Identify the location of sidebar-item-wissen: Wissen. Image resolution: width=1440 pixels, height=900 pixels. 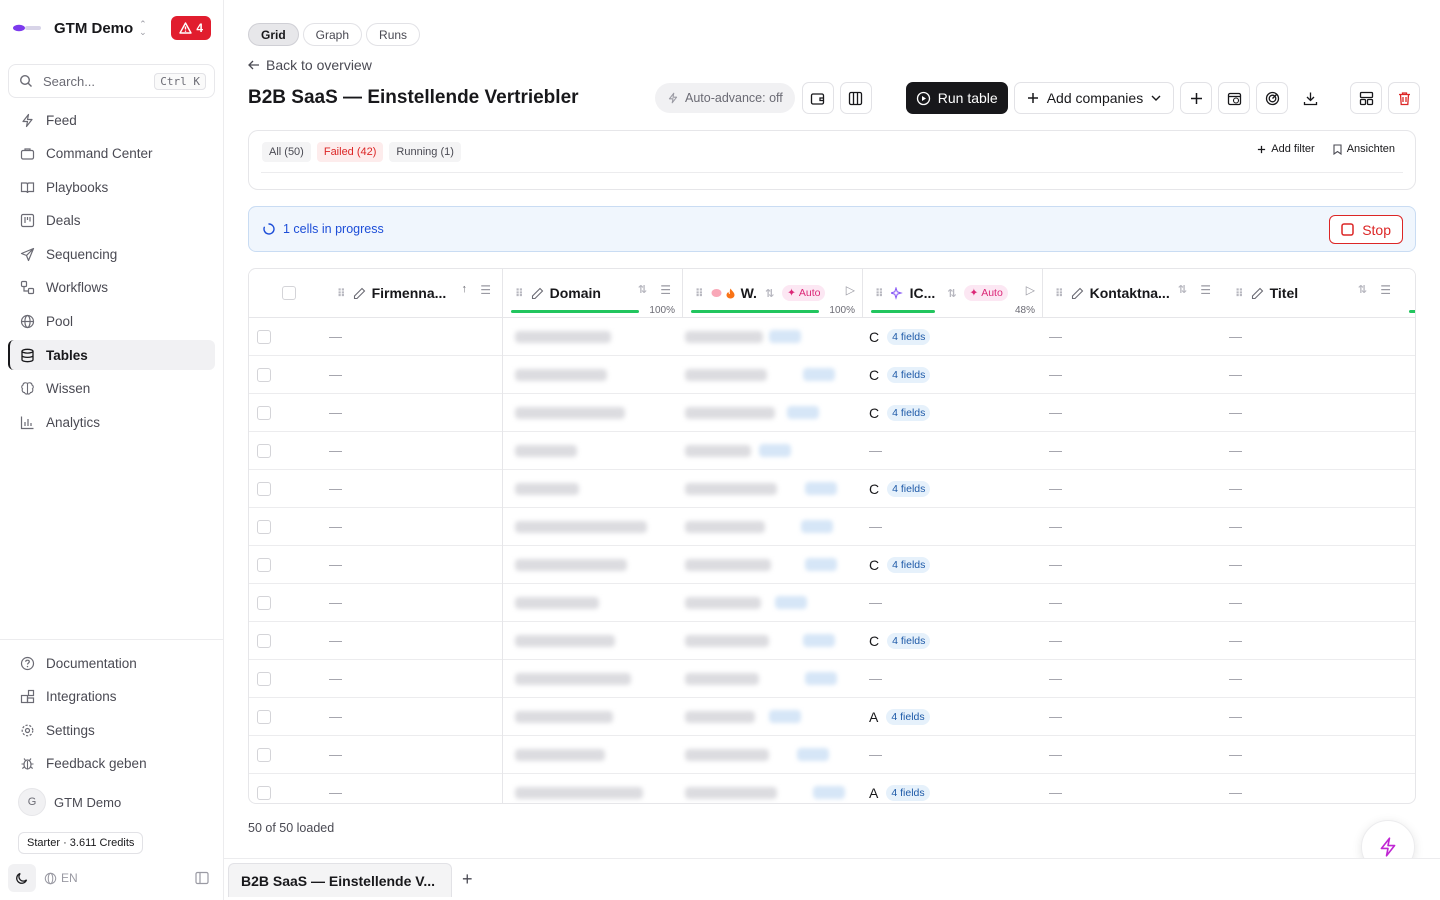
(111, 389).